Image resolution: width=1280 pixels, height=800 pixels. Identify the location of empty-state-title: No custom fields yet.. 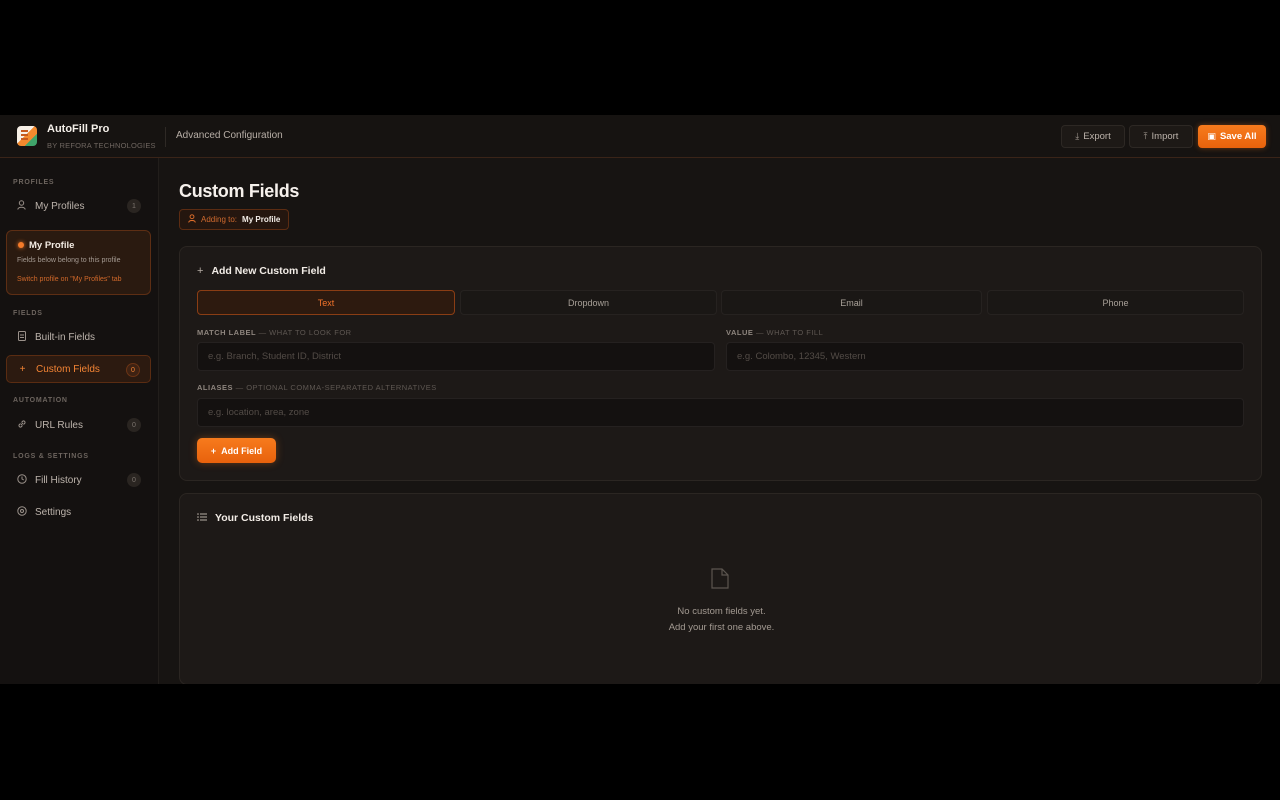
(721, 611).